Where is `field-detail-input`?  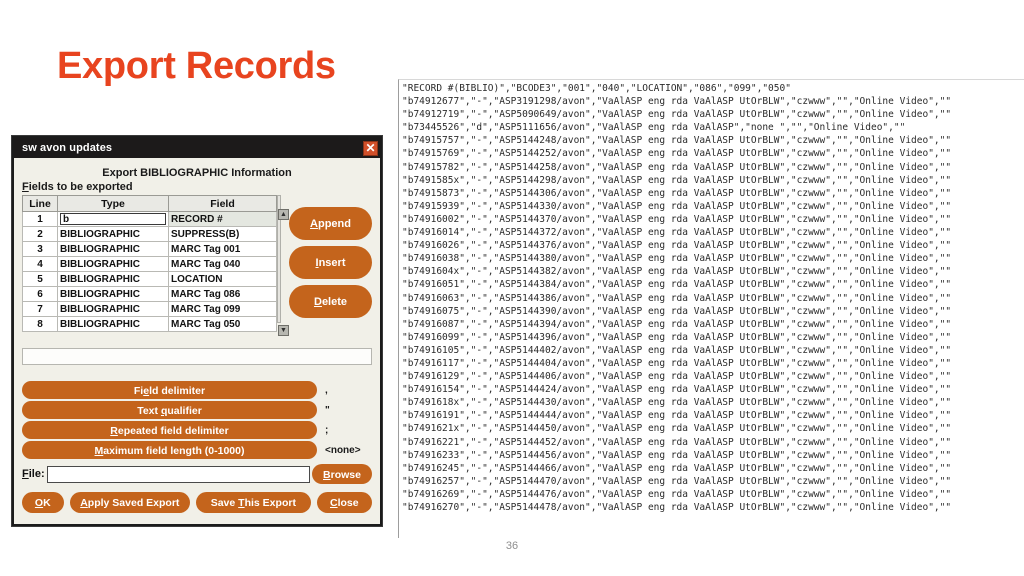 field-detail-input is located at coordinates (197, 356).